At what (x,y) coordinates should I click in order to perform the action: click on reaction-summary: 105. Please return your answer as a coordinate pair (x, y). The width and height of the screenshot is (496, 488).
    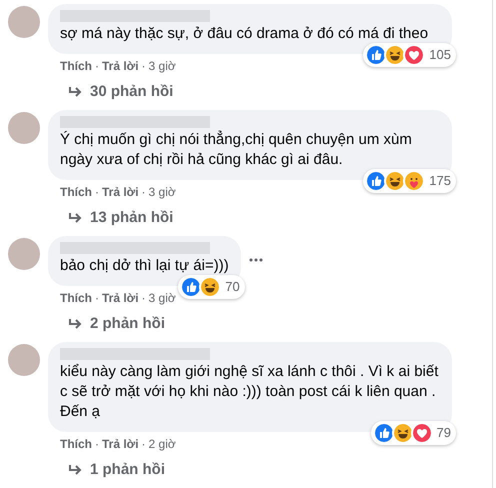
    Looking at the image, I should click on (409, 55).